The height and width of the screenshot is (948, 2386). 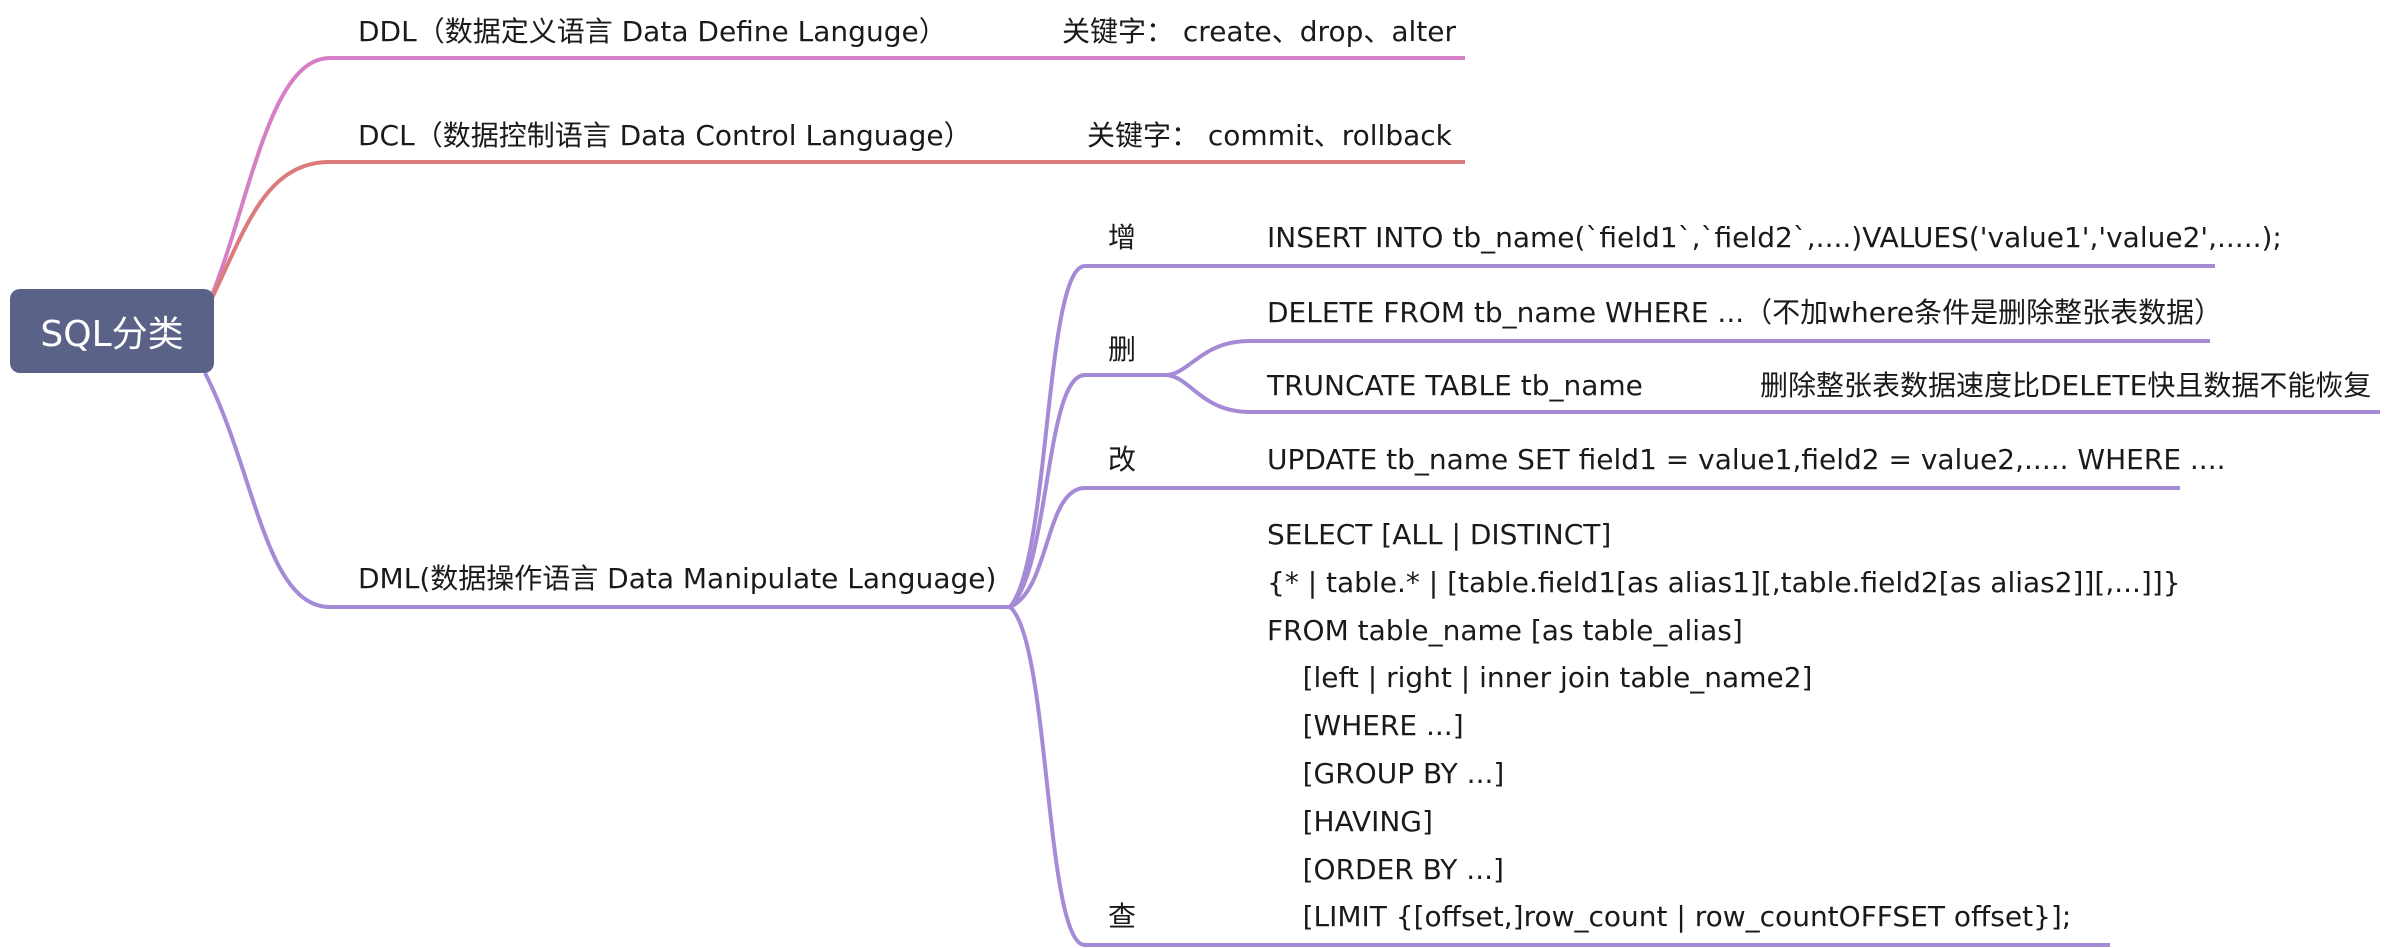 What do you see at coordinates (112, 334) in the screenshot?
I see `root-label: SQL分类` at bounding box center [112, 334].